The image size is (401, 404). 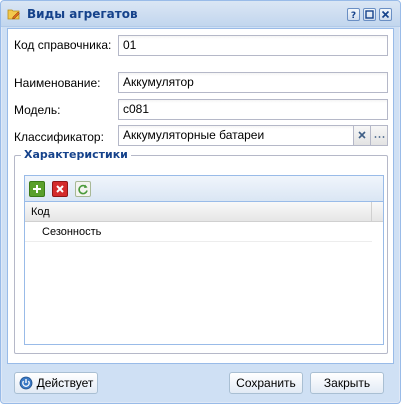 What do you see at coordinates (14, 14) in the screenshot?
I see `folder-edit-icon` at bounding box center [14, 14].